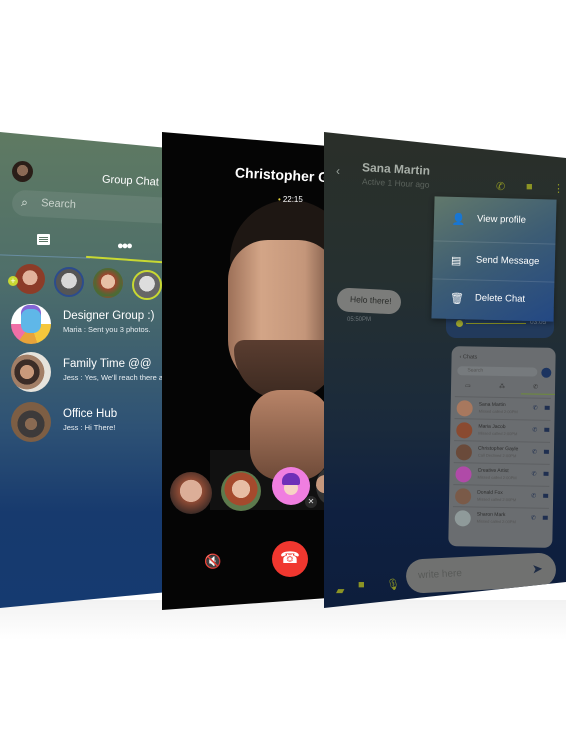 The image size is (566, 743). What do you see at coordinates (338, 171) in the screenshot?
I see `back-icon: ‹` at bounding box center [338, 171].